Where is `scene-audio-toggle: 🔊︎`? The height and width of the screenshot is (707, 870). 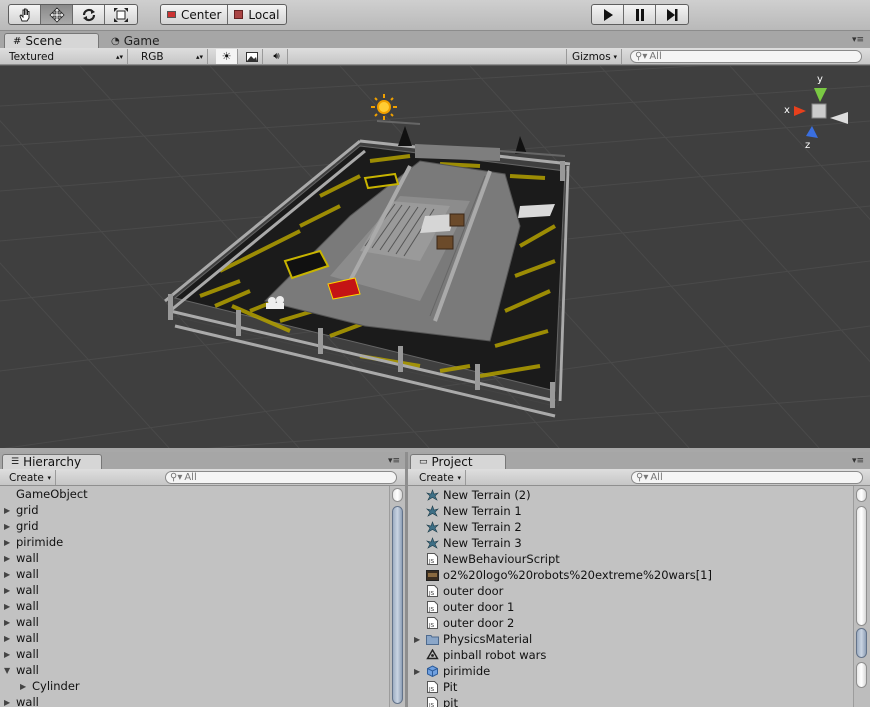 scene-audio-toggle: 🔊︎ is located at coordinates (277, 56).